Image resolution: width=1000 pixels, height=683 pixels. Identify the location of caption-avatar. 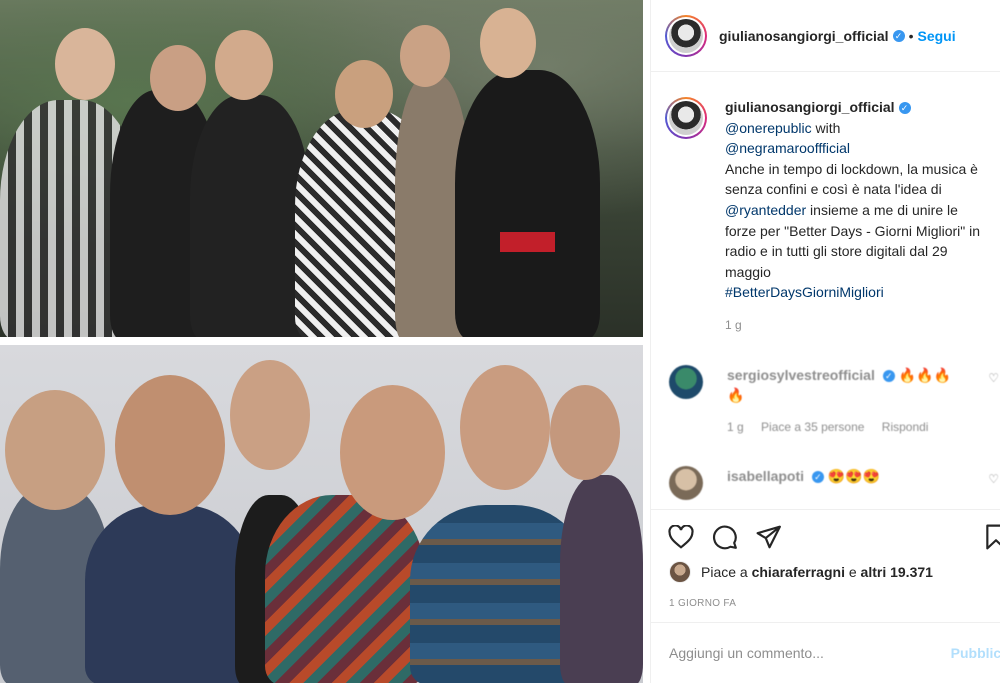
(686, 118).